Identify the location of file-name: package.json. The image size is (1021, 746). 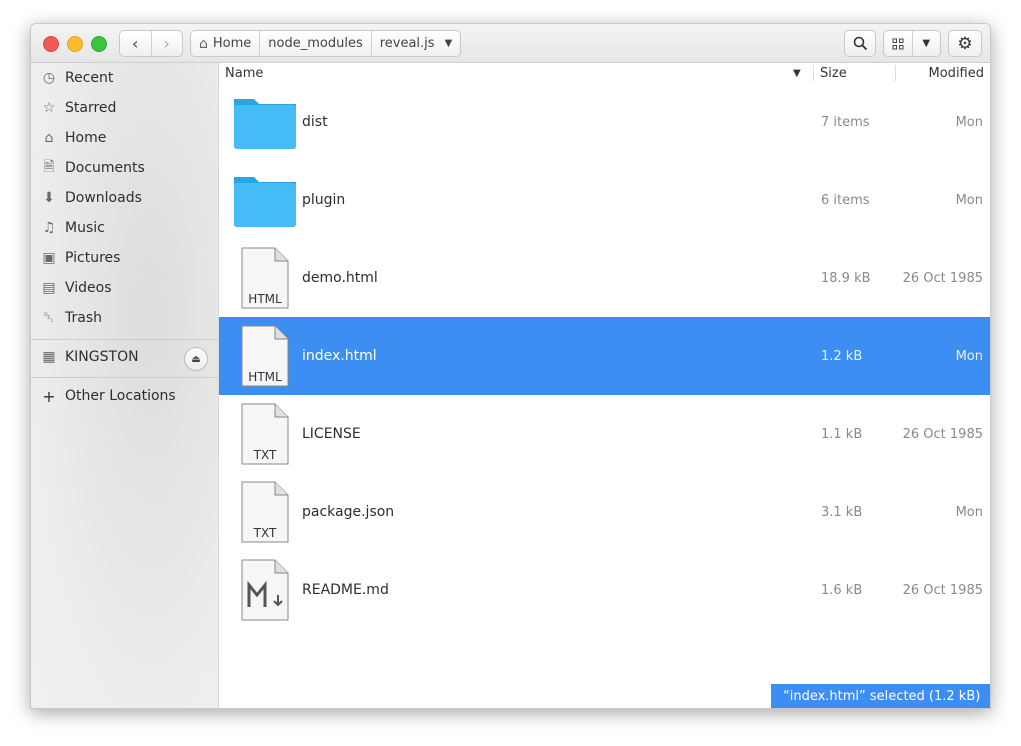
(348, 512).